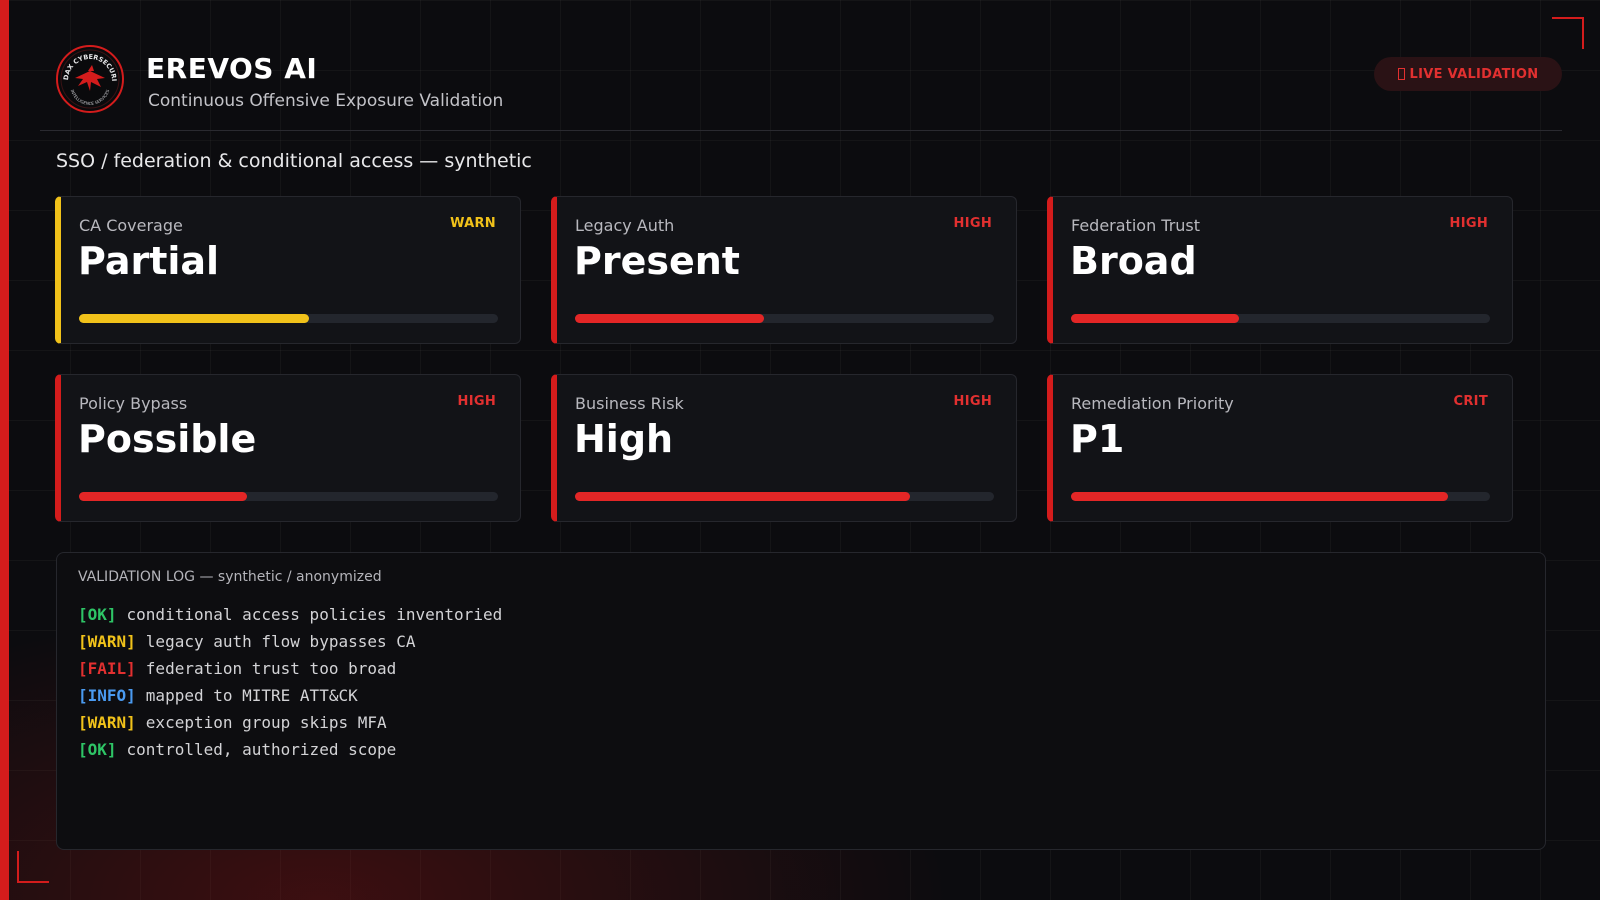  What do you see at coordinates (251, 695) in the screenshot?
I see `log-text: mapped to MITRE ATT&CK` at bounding box center [251, 695].